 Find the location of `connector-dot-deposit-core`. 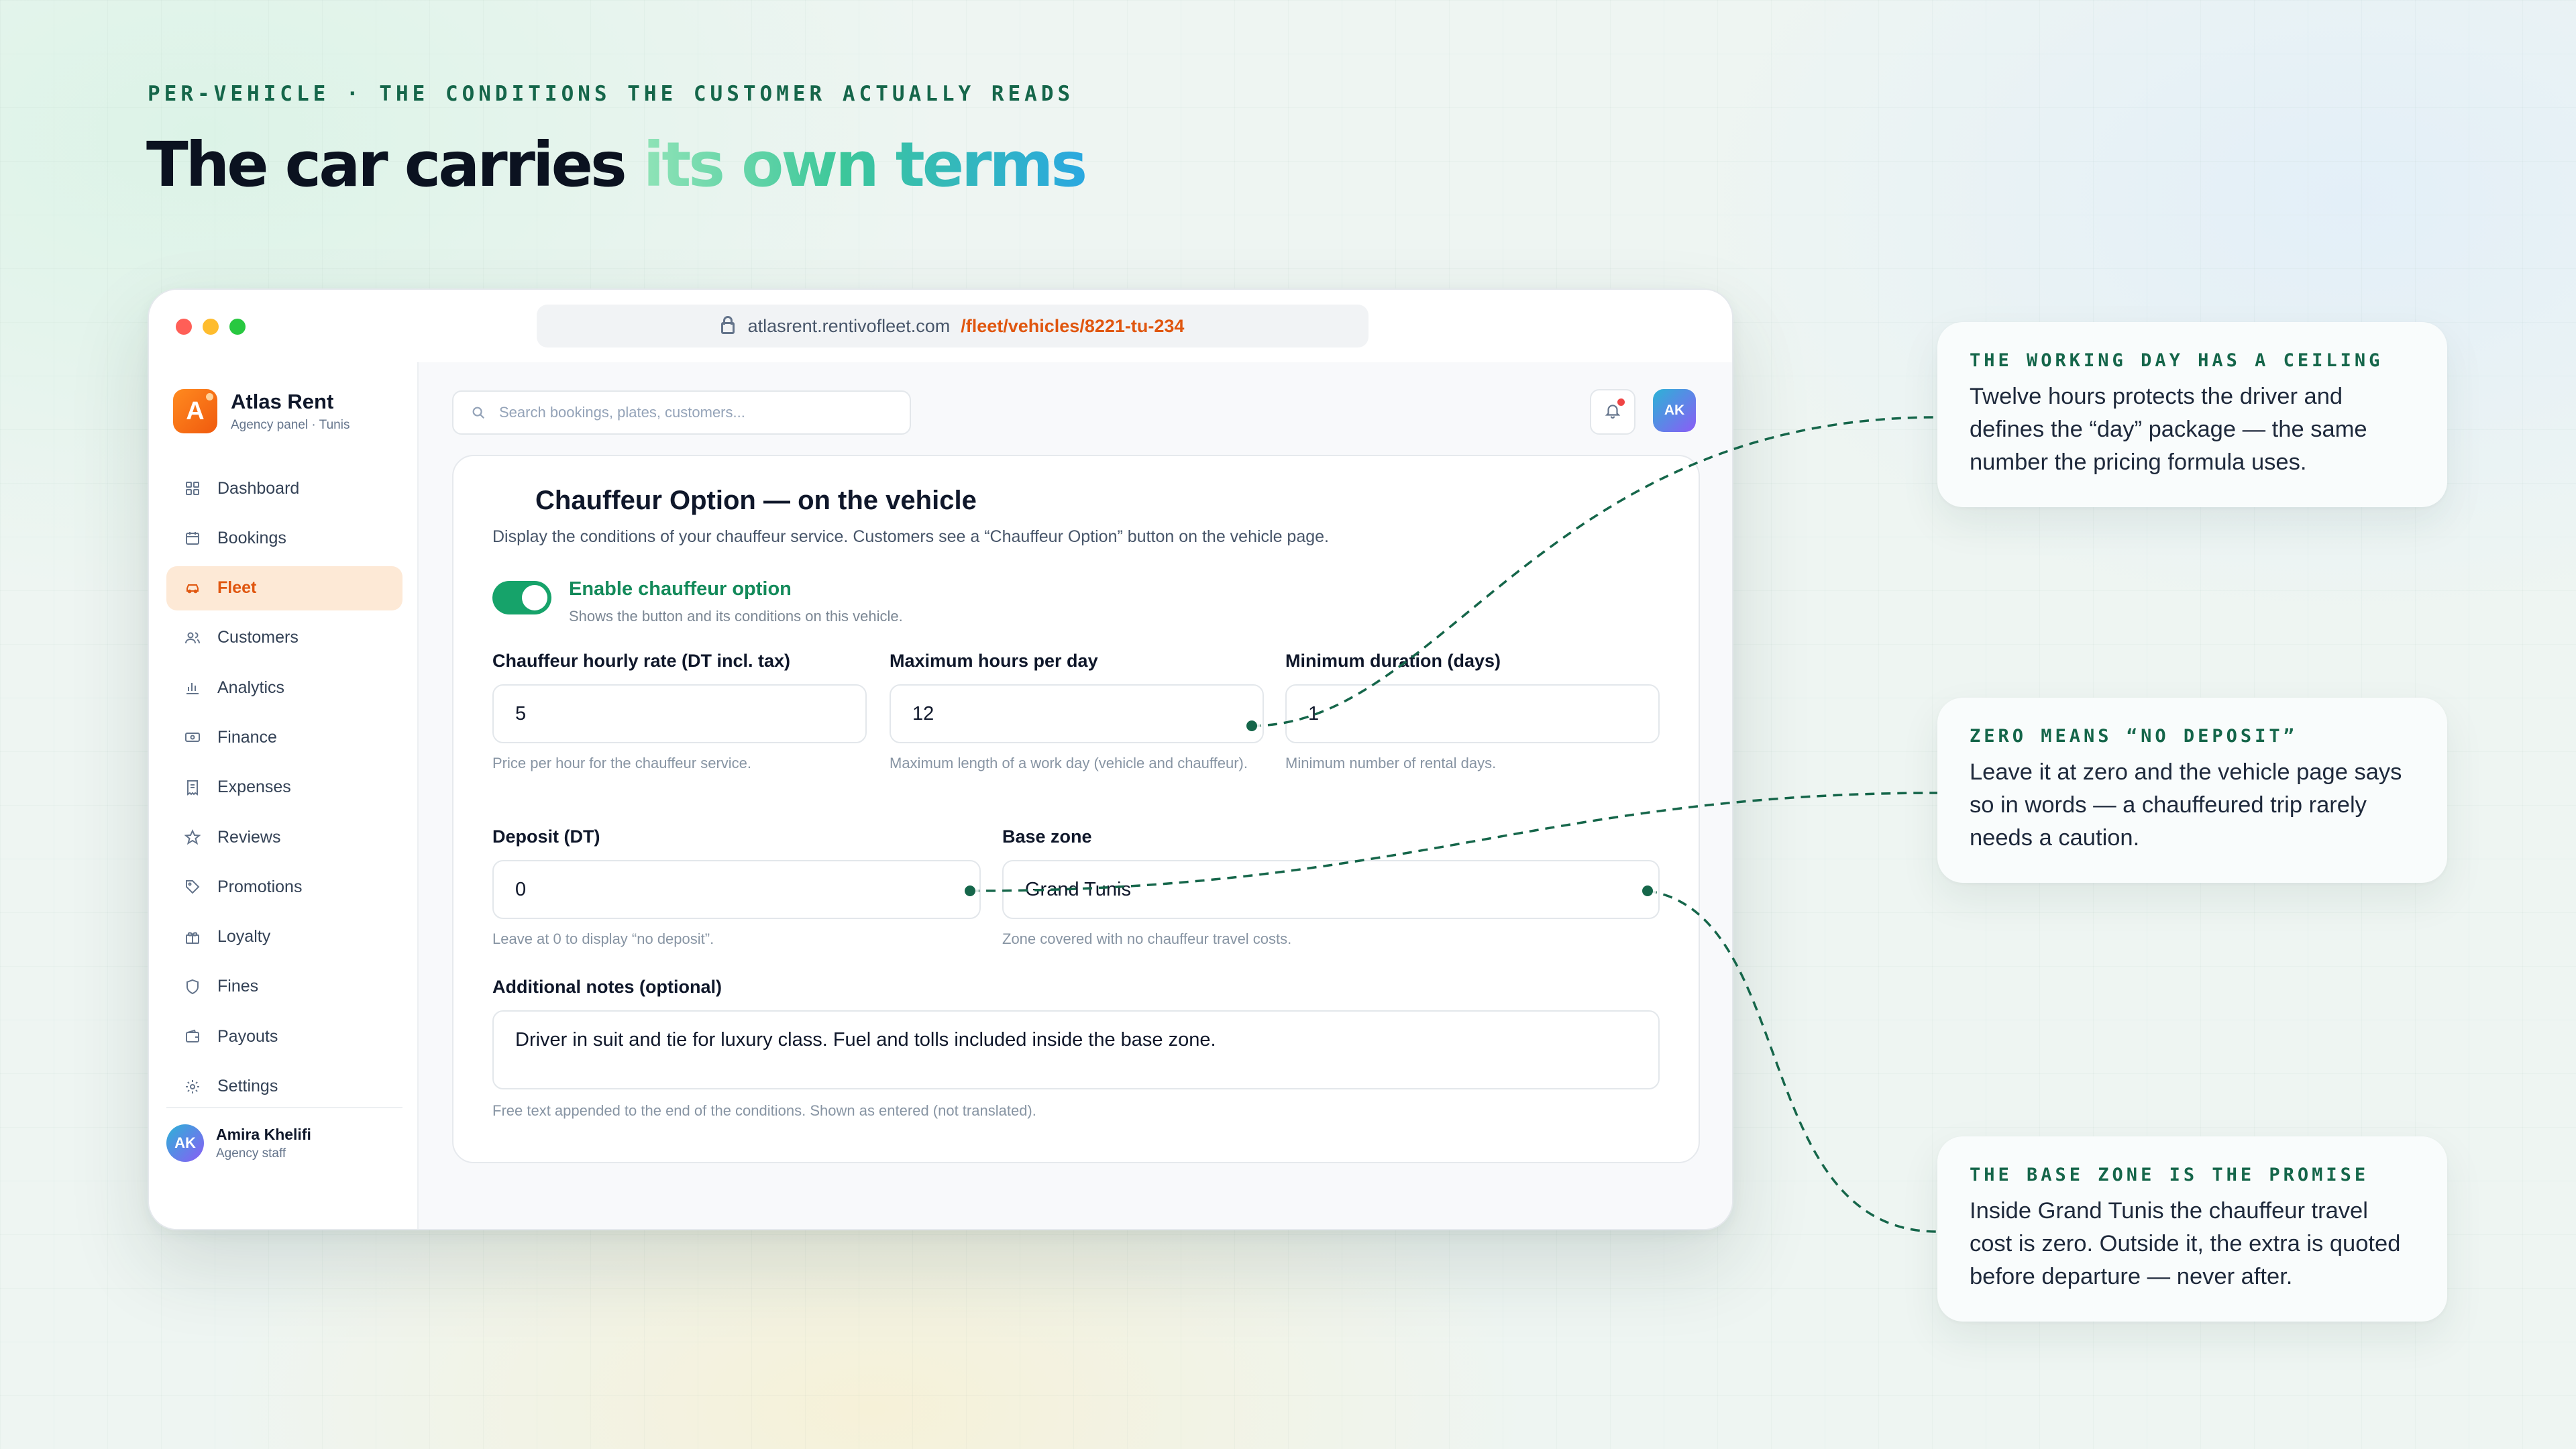

connector-dot-deposit-core is located at coordinates (970, 890).